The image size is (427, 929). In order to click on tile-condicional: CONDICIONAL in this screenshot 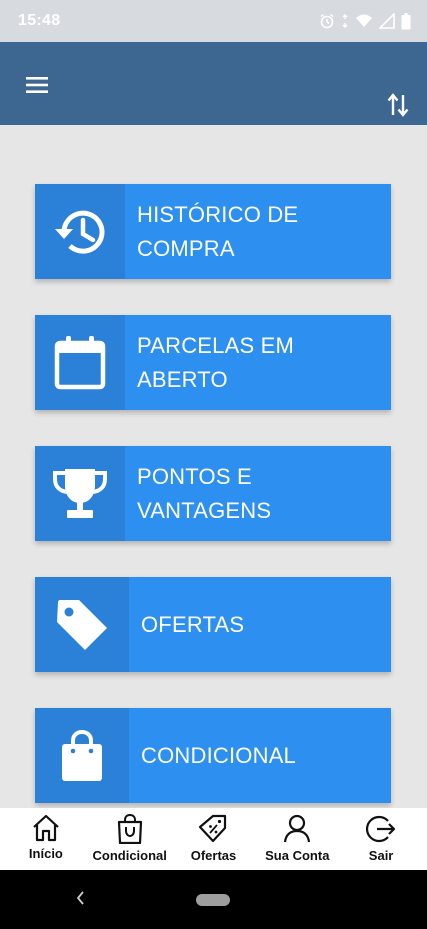, I will do `click(213, 755)`.